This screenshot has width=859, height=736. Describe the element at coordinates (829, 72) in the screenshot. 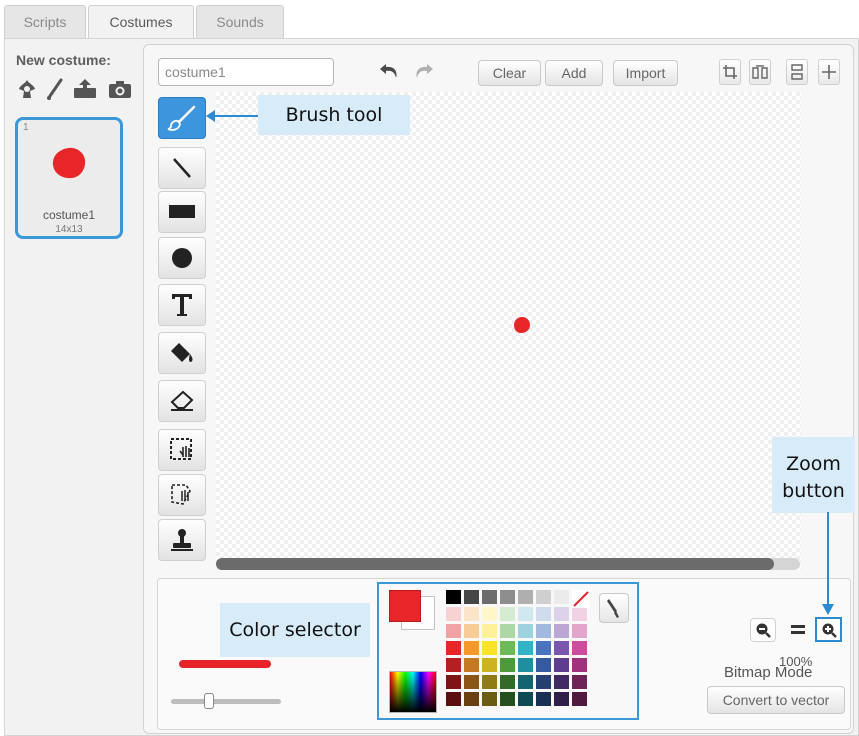

I see `set-center-icon` at that location.